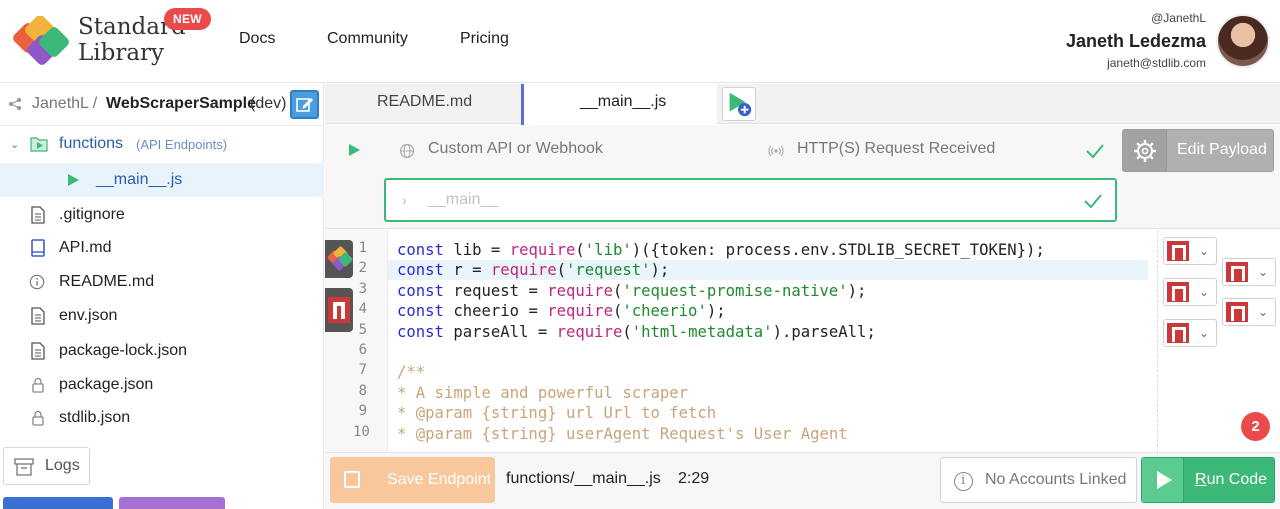  Describe the element at coordinates (172, 503) in the screenshot. I see `sidebar-bottom-button-purple` at that location.